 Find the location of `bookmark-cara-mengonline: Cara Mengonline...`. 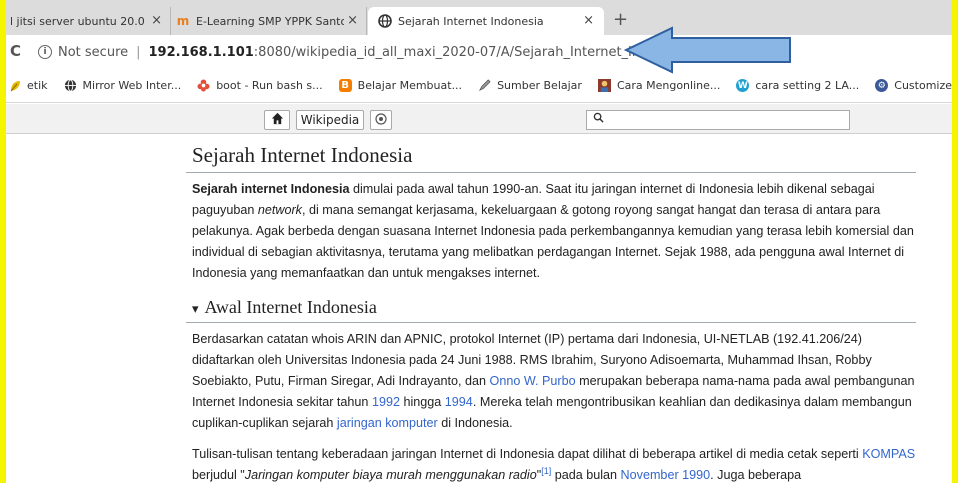

bookmark-cara-mengonline: Cara Mengonline... is located at coordinates (659, 85).